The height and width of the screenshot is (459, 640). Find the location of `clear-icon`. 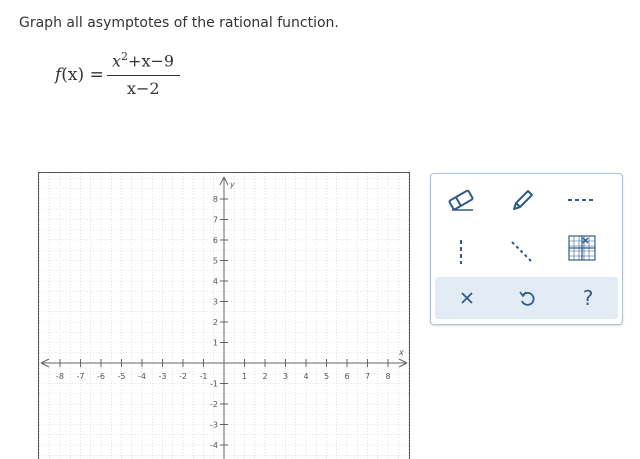

clear-icon is located at coordinates (467, 298).